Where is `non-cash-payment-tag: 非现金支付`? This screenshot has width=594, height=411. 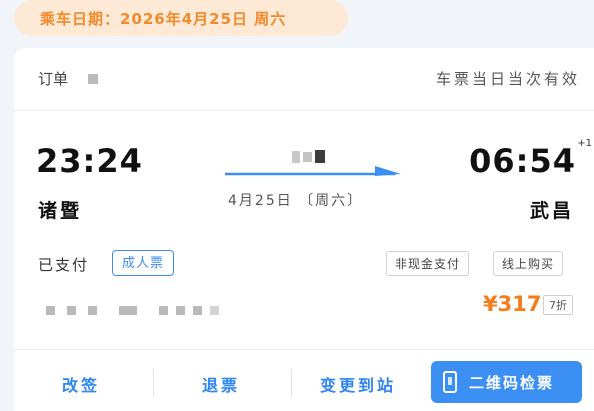 non-cash-payment-tag: 非现金支付 is located at coordinates (428, 263).